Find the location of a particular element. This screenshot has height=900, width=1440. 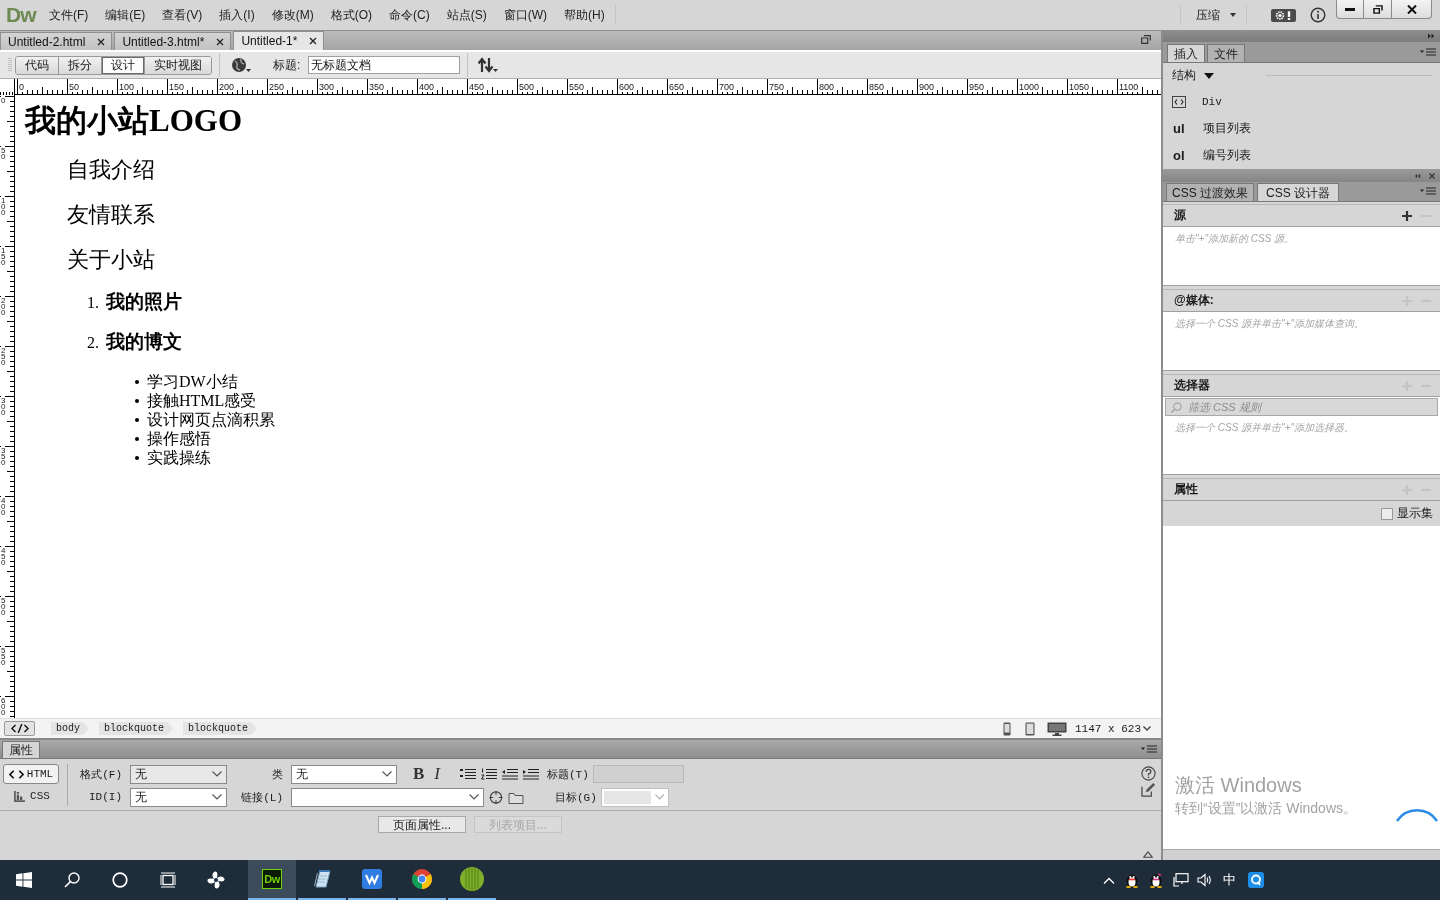

document-tab: Untitled-1* is located at coordinates (279, 40).